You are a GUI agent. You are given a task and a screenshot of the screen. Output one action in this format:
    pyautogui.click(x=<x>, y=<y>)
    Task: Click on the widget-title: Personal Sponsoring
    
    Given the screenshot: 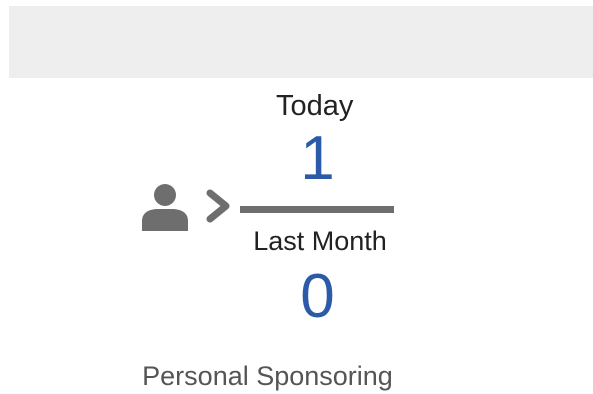 What is the action you would take?
    pyautogui.click(x=267, y=376)
    